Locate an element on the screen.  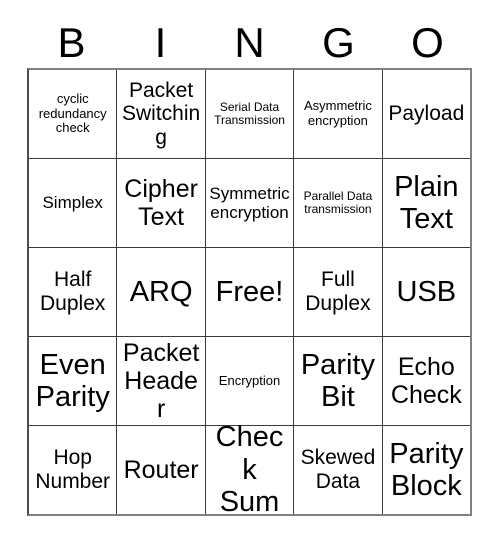
bingo-cell: Even Parity is located at coordinates (72, 381).